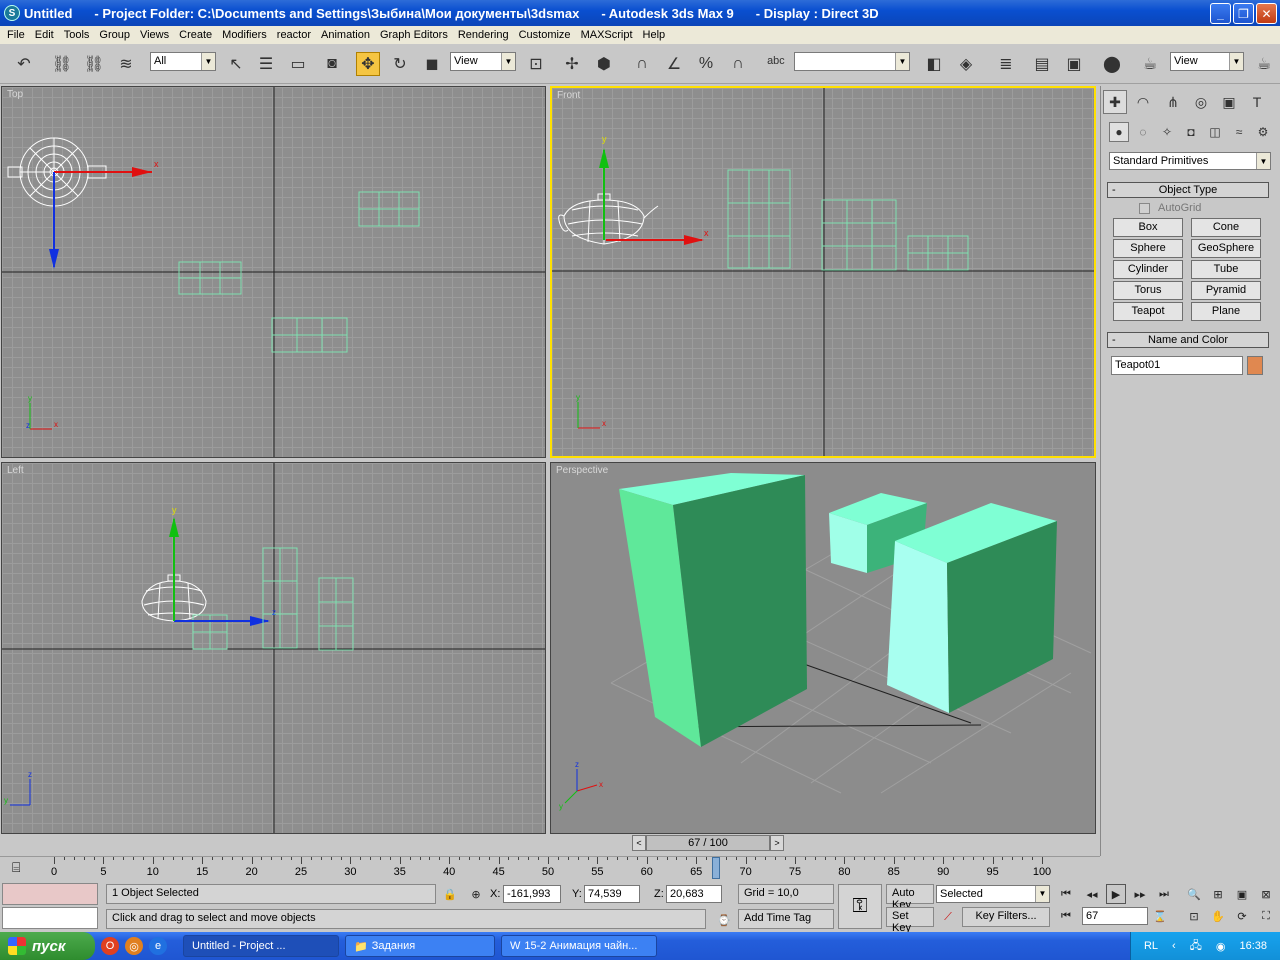 The width and height of the screenshot is (1280, 960). What do you see at coordinates (1221, 946) in the screenshot?
I see `antivirus-icon: ◉` at bounding box center [1221, 946].